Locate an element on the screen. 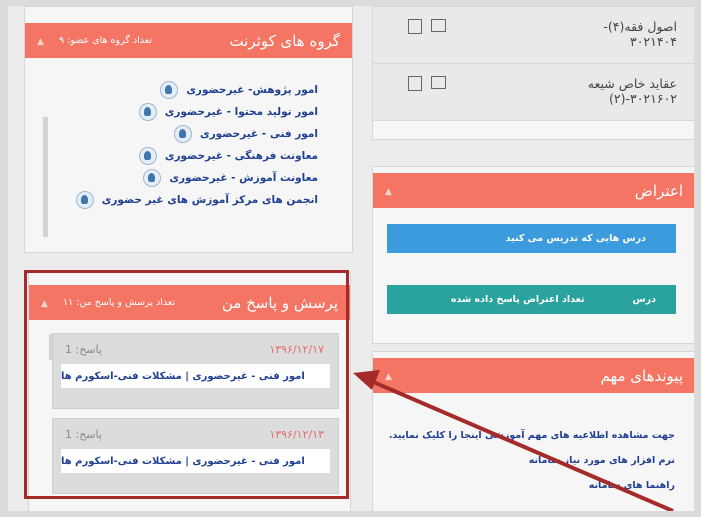  course-row: عقاید خاص شیعه ۳۰۲۱۶۰۲-(۲) is located at coordinates (533, 92).